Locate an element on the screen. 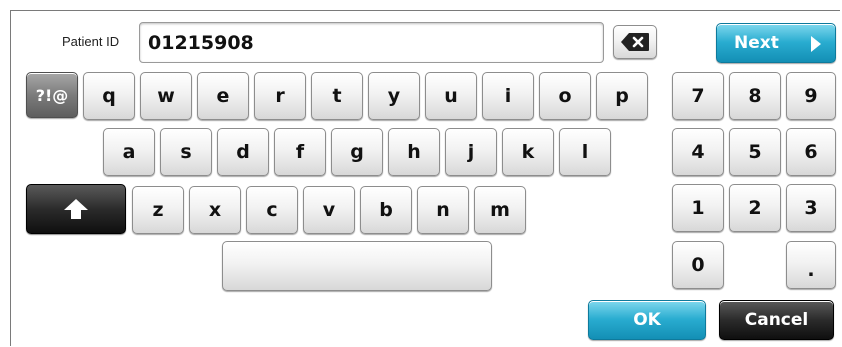 The height and width of the screenshot is (347, 842). key-g: g is located at coordinates (357, 152).